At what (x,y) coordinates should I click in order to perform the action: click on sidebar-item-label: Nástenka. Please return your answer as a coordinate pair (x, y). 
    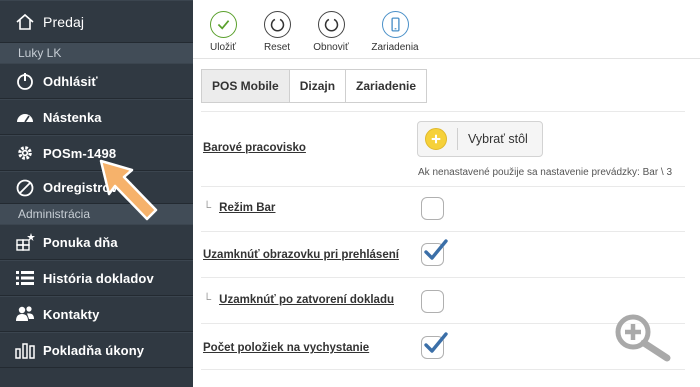
    Looking at the image, I should click on (72, 117).